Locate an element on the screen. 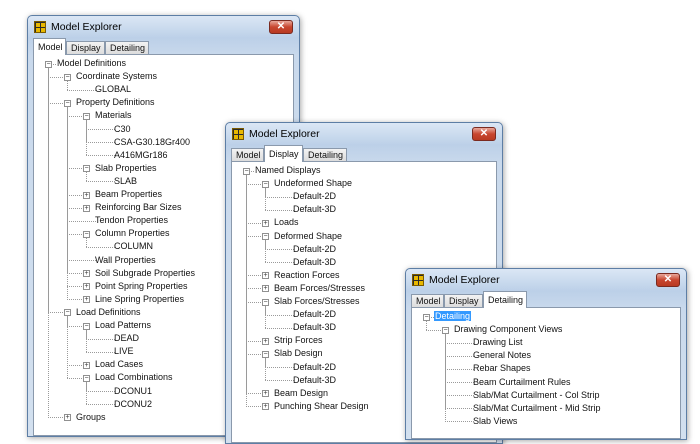  tree-node: Slab Forces/Stresses is located at coordinates (317, 301).